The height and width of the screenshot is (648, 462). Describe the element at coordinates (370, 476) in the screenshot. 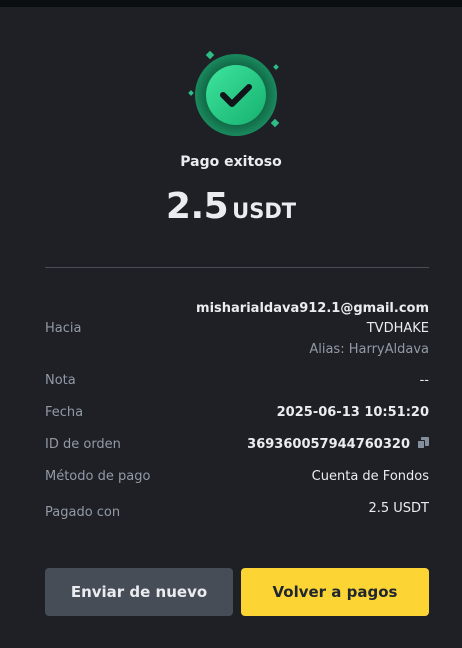

I see `detail-value-method: Cuenta de Fondos` at that location.